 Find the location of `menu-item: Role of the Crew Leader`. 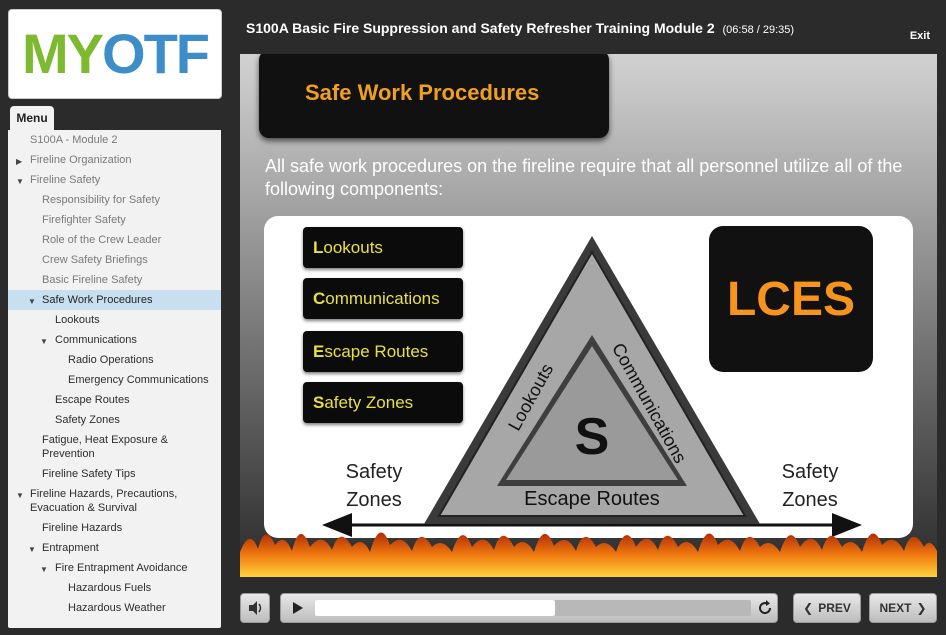

menu-item: Role of the Crew Leader is located at coordinates (114, 240).